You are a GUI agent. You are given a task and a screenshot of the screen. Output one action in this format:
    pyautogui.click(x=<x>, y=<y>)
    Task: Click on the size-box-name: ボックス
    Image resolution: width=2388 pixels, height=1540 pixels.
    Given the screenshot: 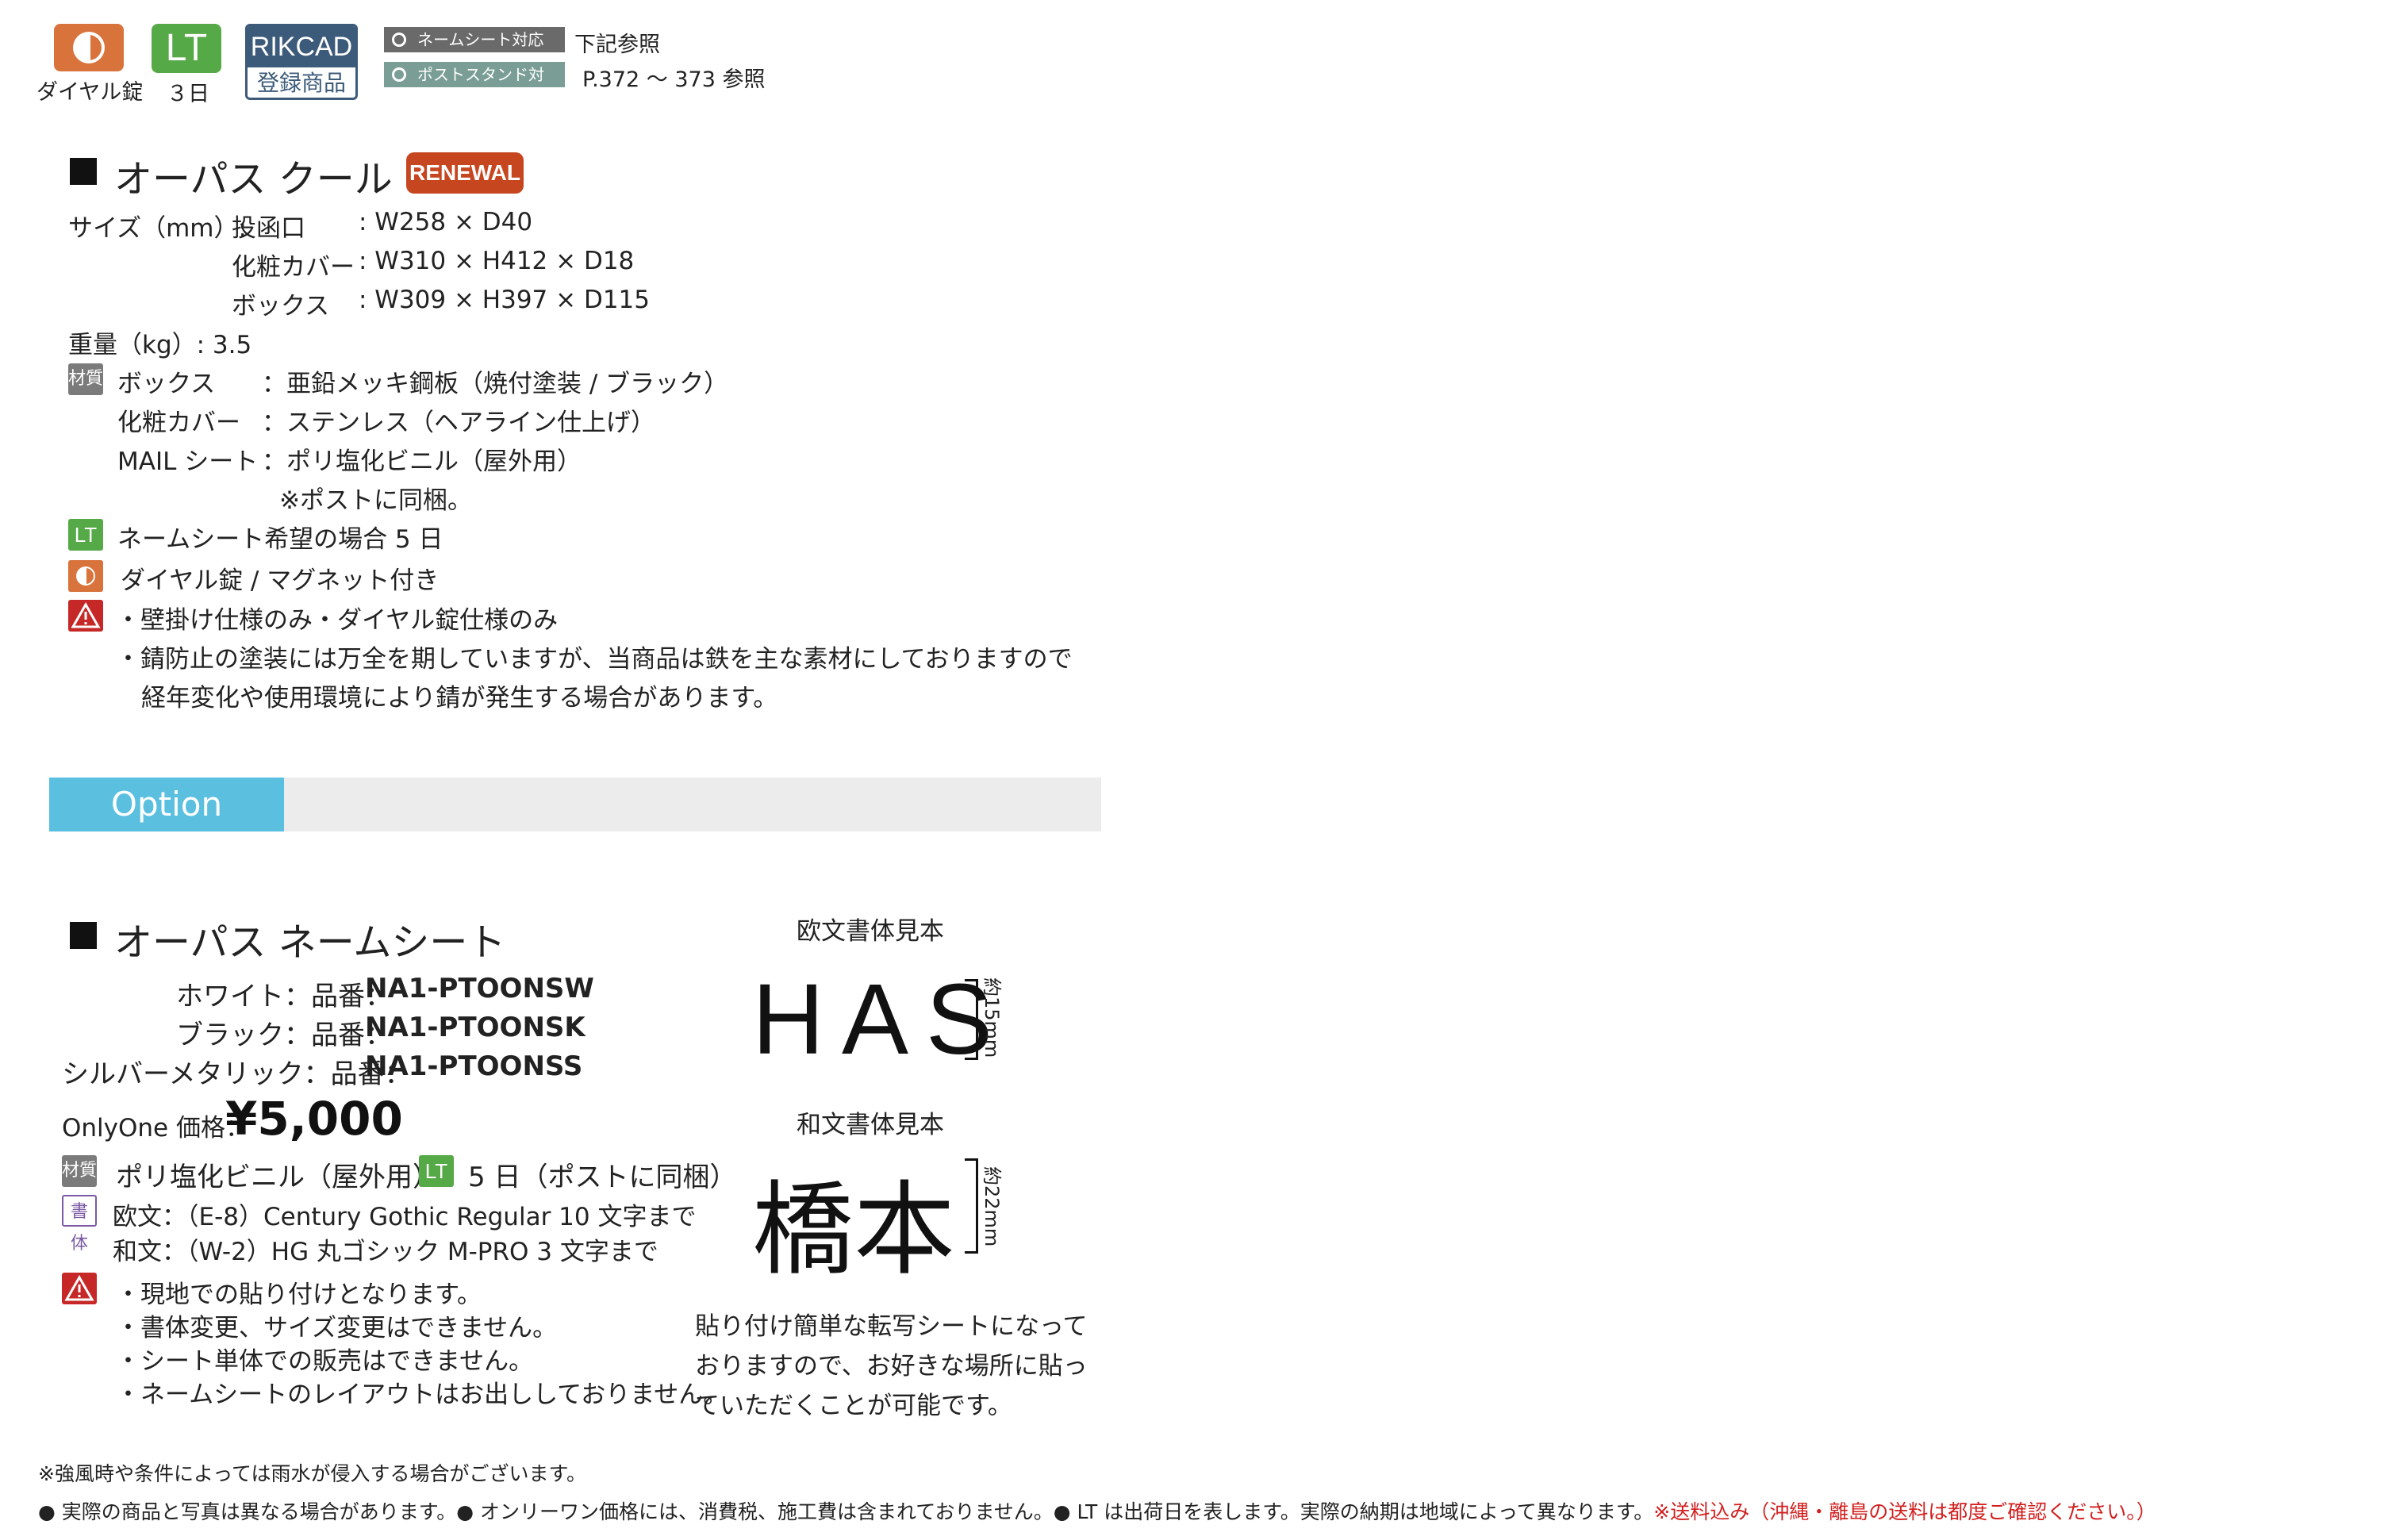 What is the action you would take?
    pyautogui.click(x=281, y=307)
    